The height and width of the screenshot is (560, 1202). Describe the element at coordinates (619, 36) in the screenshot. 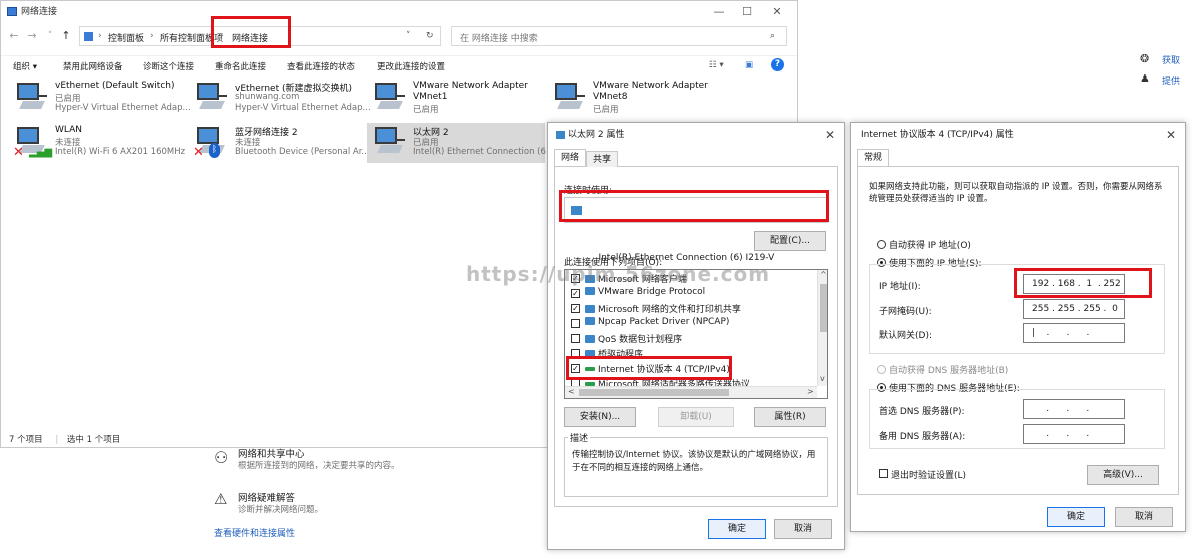

I see `search-box: 在 网络连接 中搜索 ⌕` at that location.